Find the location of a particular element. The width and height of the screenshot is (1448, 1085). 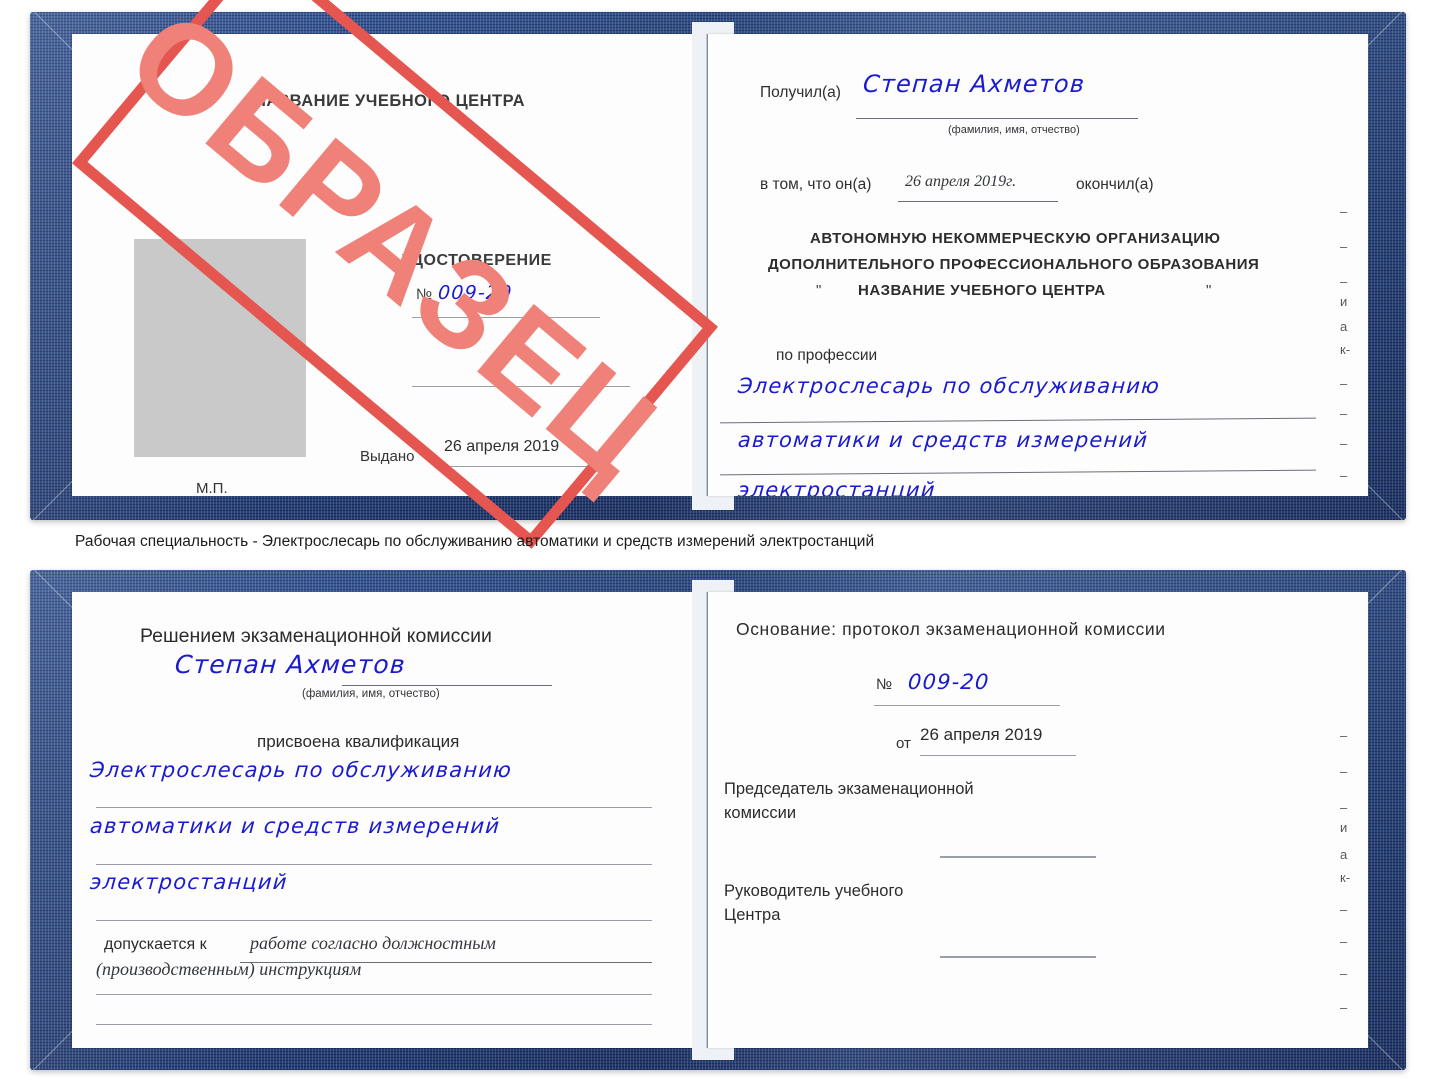

certificate-number-rule is located at coordinates (506, 317).